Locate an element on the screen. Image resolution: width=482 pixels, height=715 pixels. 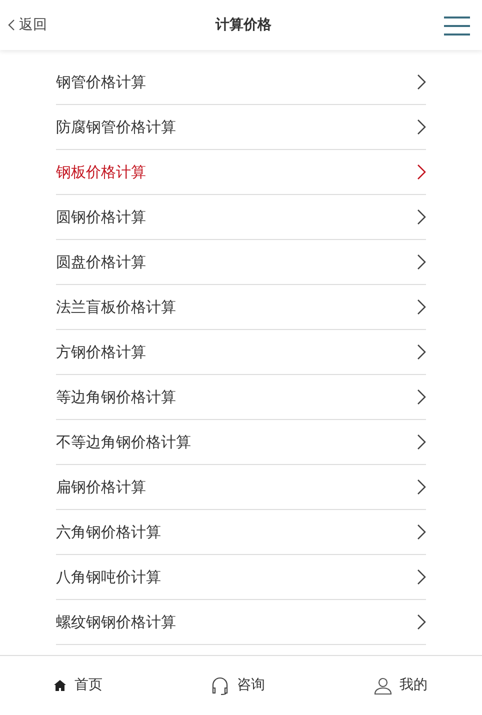
tab-bar-item: 咨询 is located at coordinates (237, 685).